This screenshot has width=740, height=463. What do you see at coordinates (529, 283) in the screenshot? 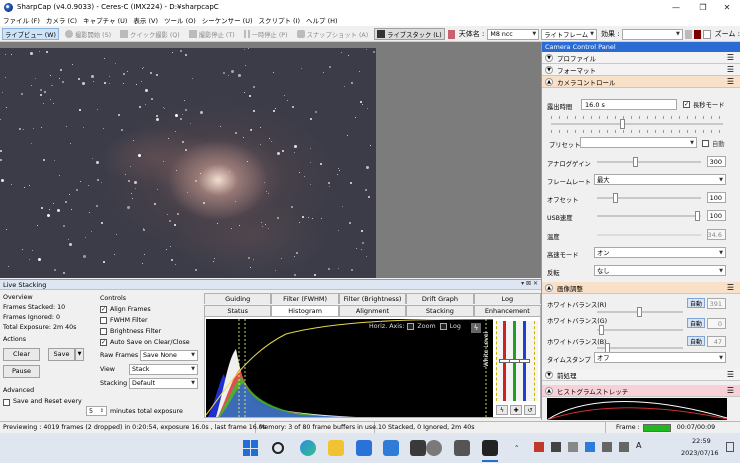
I see `panel-window-buttons: ▾ ⊠ ✕` at bounding box center [529, 283].